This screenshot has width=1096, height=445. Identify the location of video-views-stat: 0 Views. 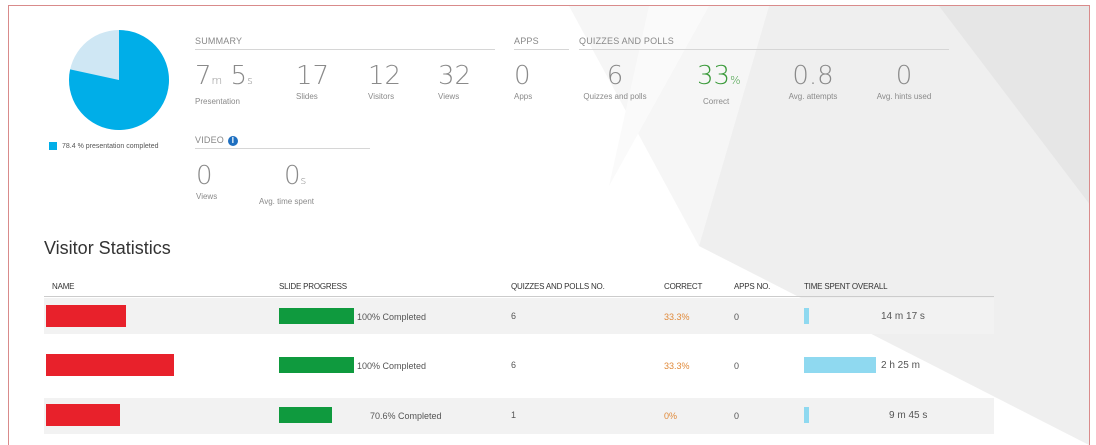
(206, 182).